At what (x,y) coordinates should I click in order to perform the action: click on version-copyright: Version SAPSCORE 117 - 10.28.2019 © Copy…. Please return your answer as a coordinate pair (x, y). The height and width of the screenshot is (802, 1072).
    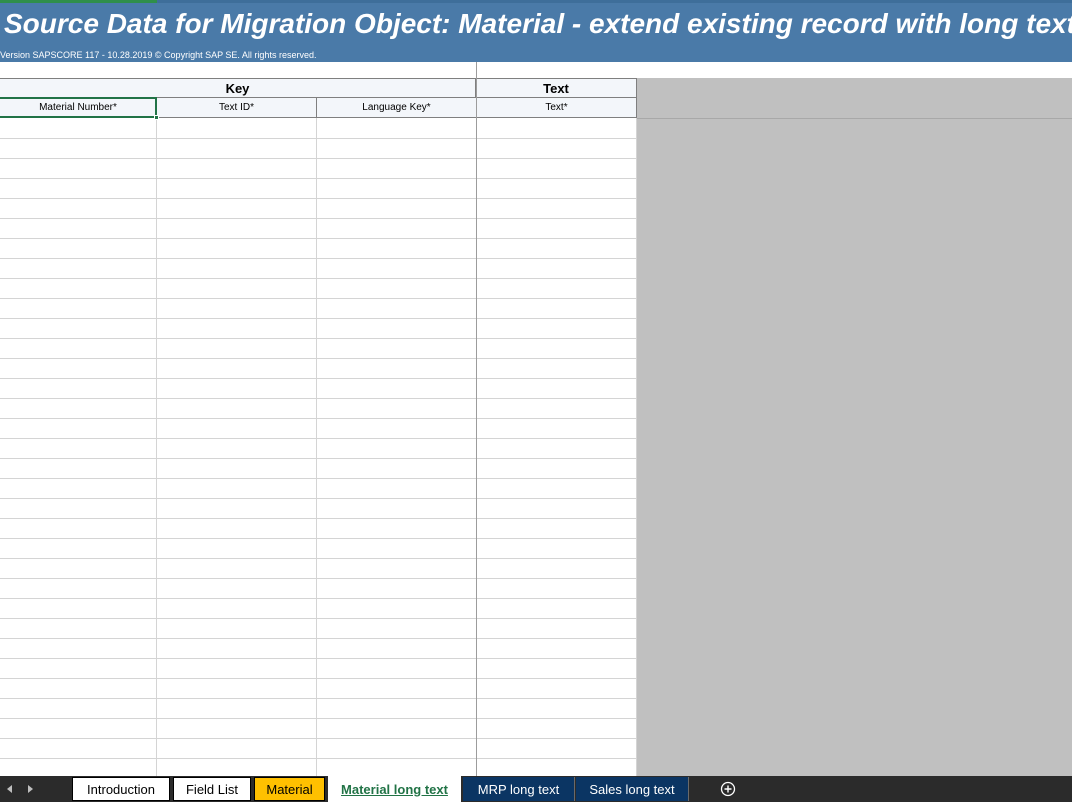
    Looking at the image, I should click on (158, 55).